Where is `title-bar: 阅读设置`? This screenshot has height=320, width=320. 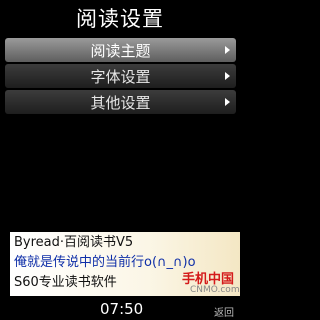
title-bar: 阅读设置 is located at coordinates (120, 18).